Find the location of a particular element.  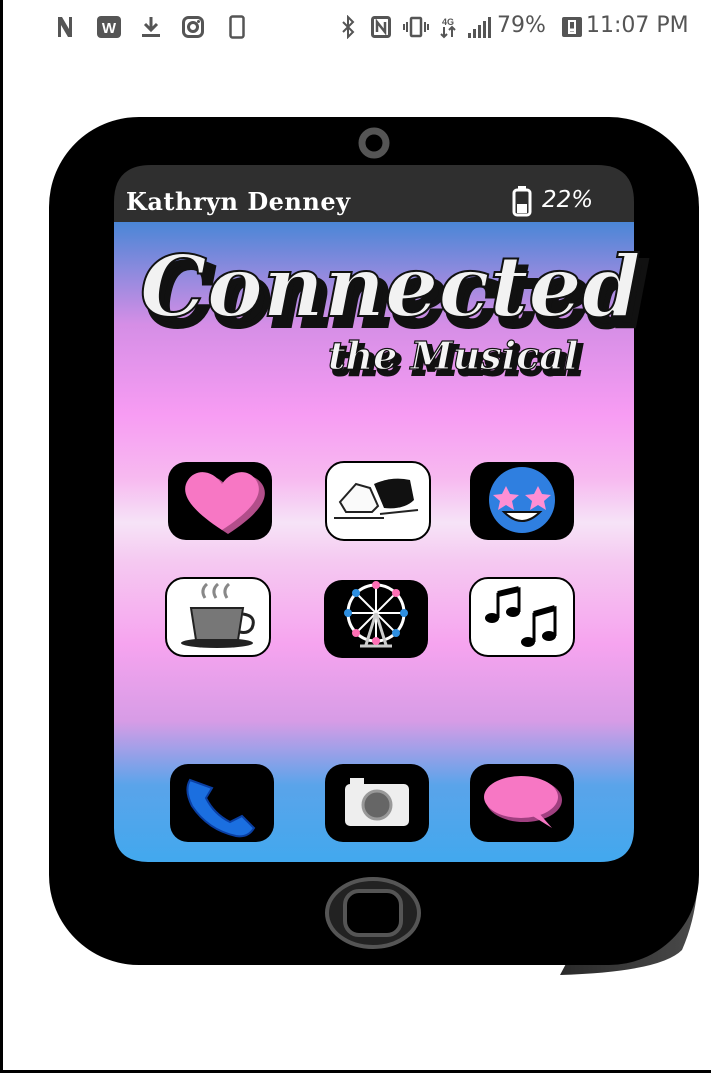

app-music is located at coordinates (522, 617).